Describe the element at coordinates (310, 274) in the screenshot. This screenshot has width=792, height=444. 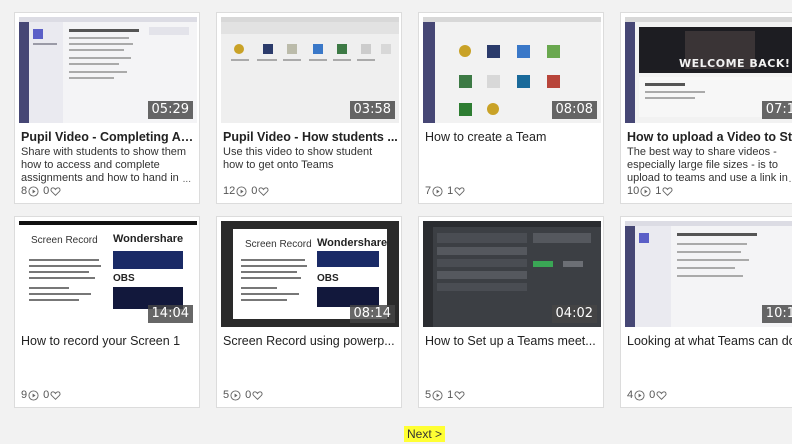
I see `video-thumbnail: Screen Record Wondershare OBS 08:14` at that location.